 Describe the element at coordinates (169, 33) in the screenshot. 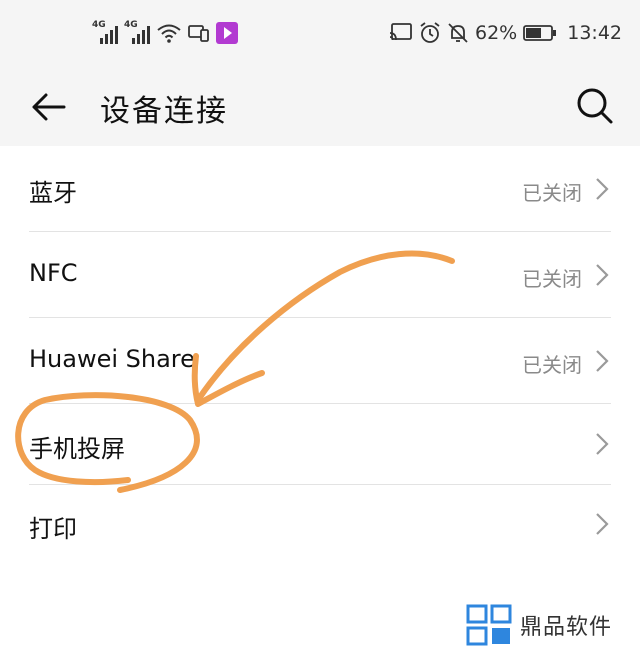

I see `wifi-icon` at that location.